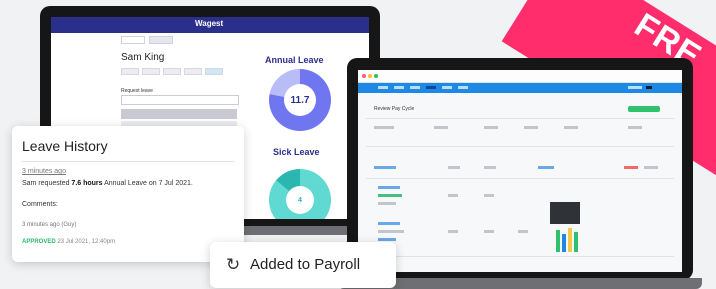  What do you see at coordinates (644, 109) in the screenshot?
I see `finalise-button` at bounding box center [644, 109].